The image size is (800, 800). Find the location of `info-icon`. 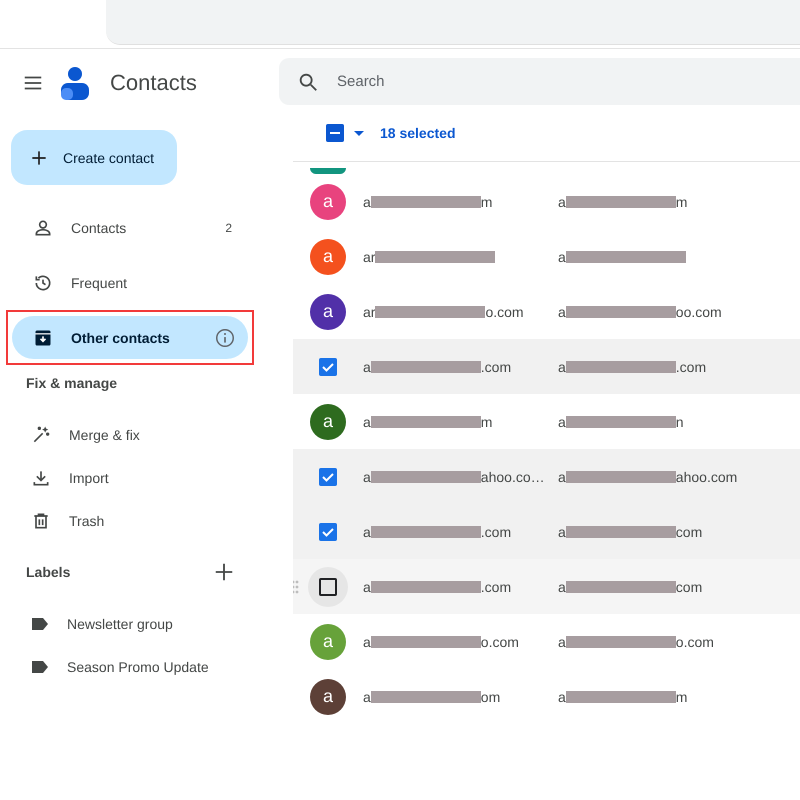

info-icon is located at coordinates (225, 337).